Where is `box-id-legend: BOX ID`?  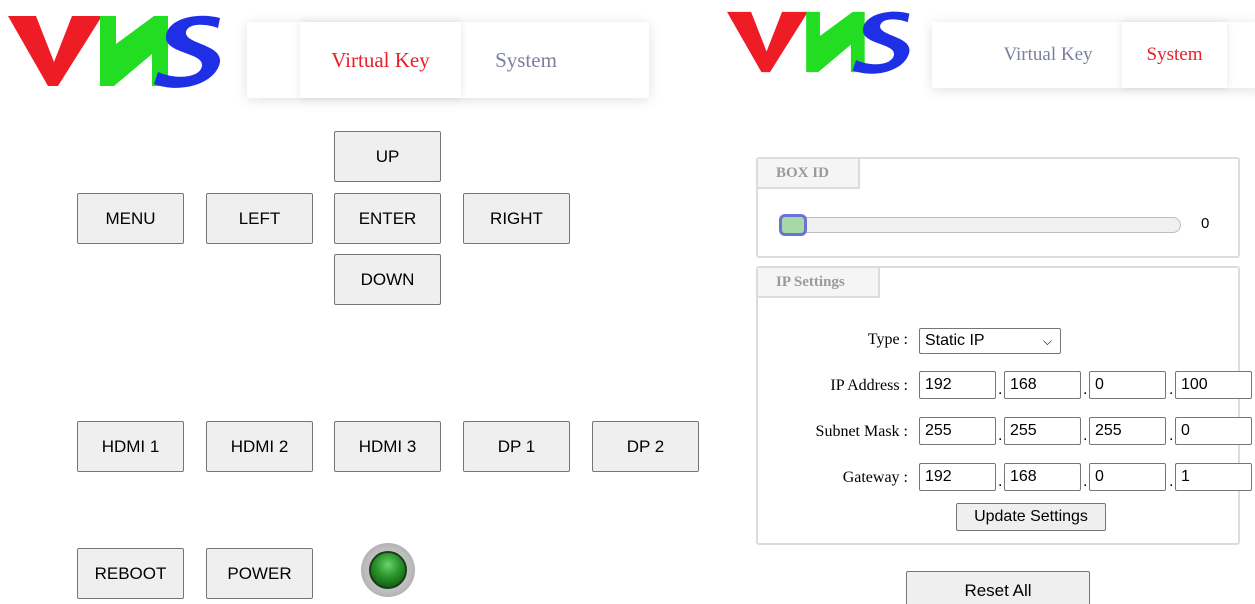
box-id-legend: BOX ID is located at coordinates (809, 174).